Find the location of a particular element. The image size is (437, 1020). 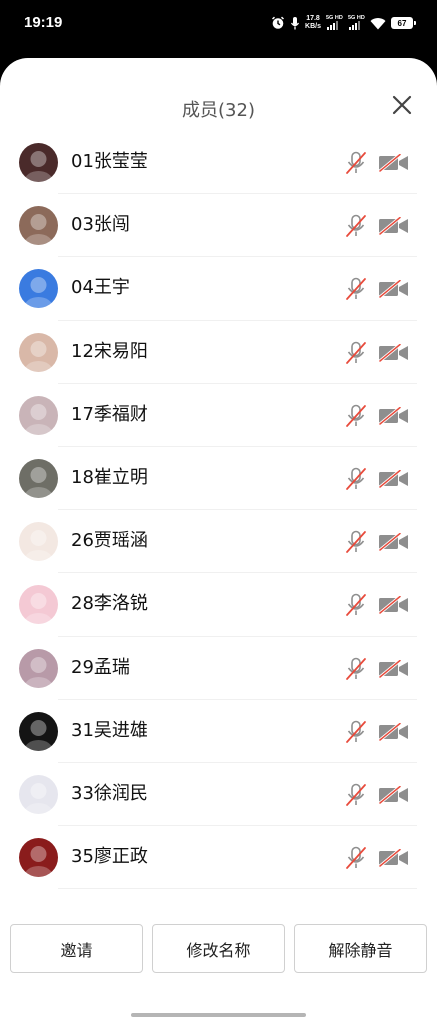

member-name: 35廖正政 is located at coordinates (109, 857).